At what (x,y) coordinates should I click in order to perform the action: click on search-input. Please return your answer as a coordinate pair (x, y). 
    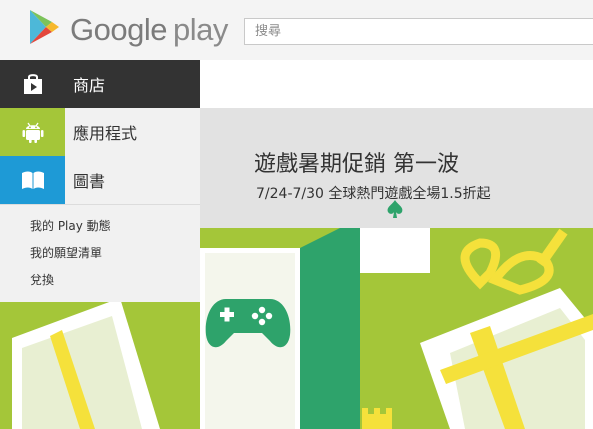
    Looking at the image, I should click on (419, 31).